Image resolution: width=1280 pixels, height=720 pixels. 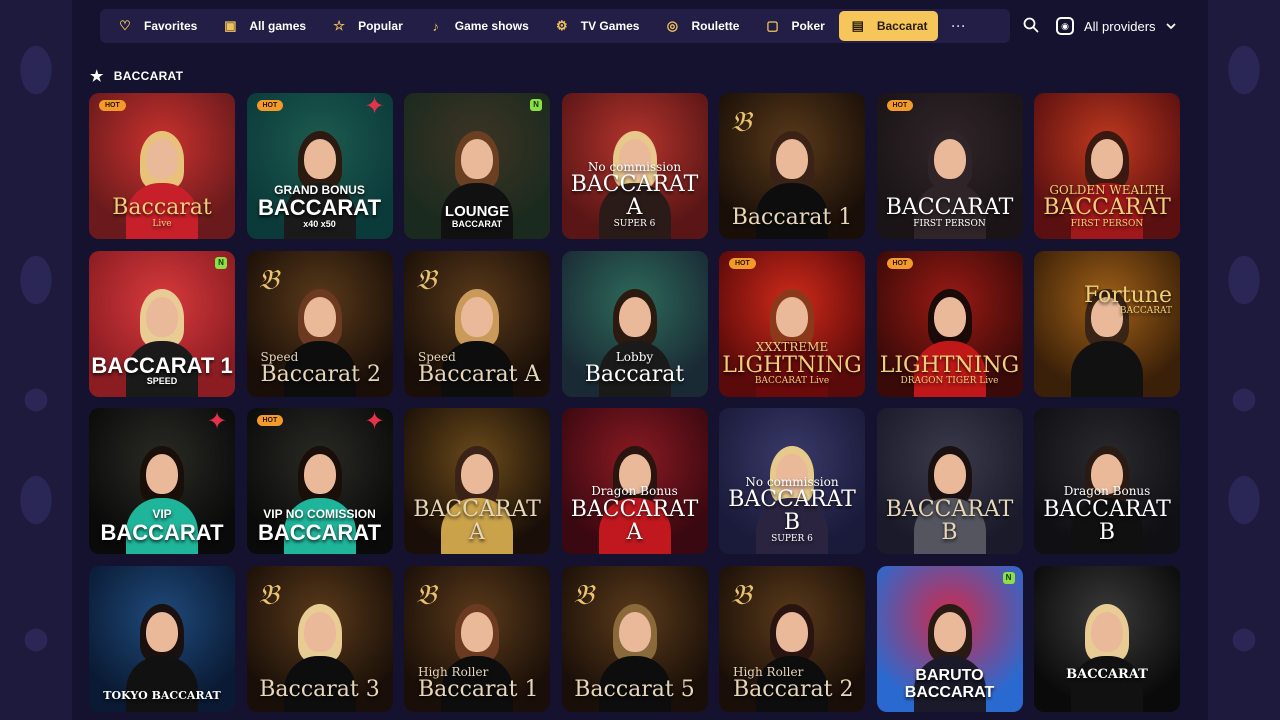 I want to click on tab-popular: ☆ Popular, so click(x=366, y=26).